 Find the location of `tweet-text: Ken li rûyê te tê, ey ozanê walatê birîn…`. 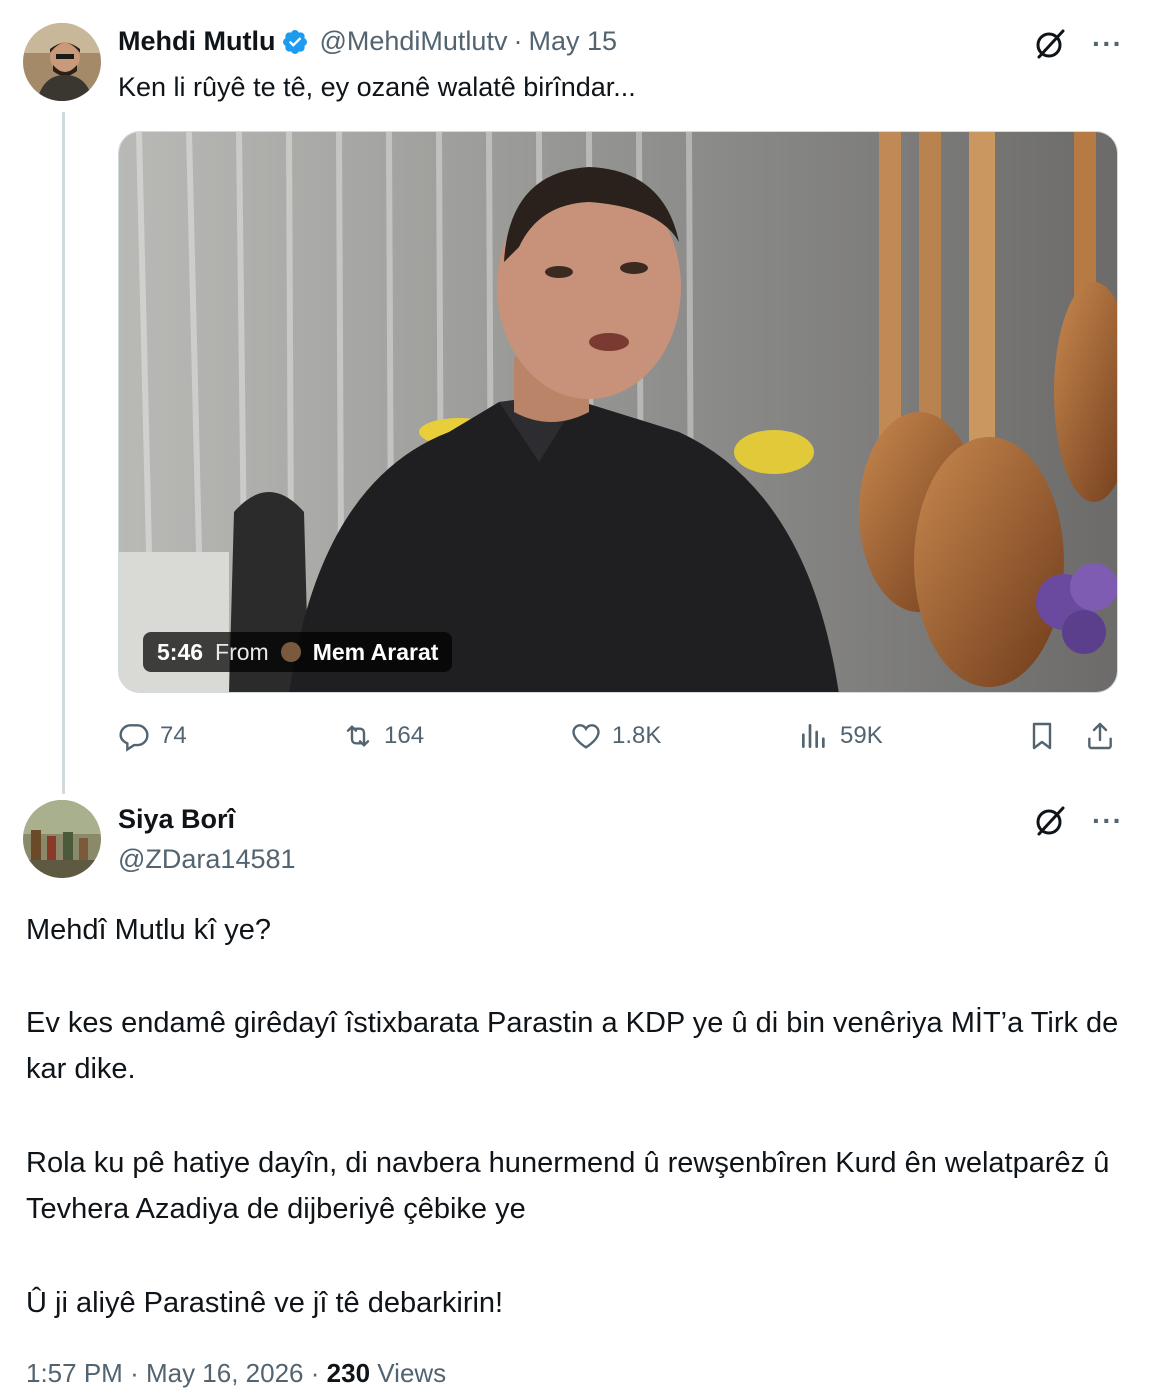

tweet-text: Ken li rûyê te tê, ey ozanê walatê birîn… is located at coordinates (377, 87).